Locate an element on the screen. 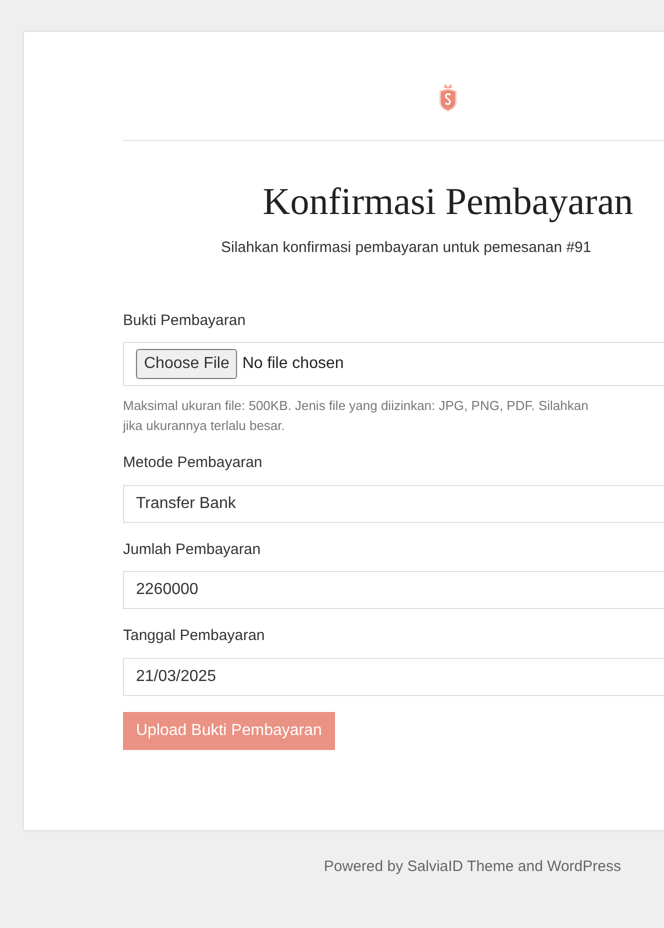 The width and height of the screenshot is (664, 928). input-field: 2260000 is located at coordinates (393, 590).